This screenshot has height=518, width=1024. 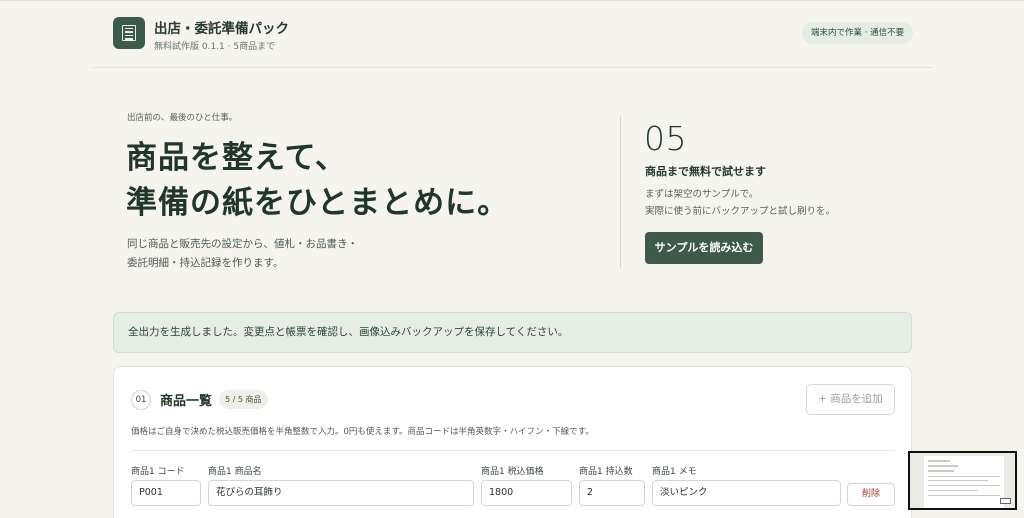 What do you see at coordinates (665, 138) in the screenshot?
I see `free-product-count: 05` at bounding box center [665, 138].